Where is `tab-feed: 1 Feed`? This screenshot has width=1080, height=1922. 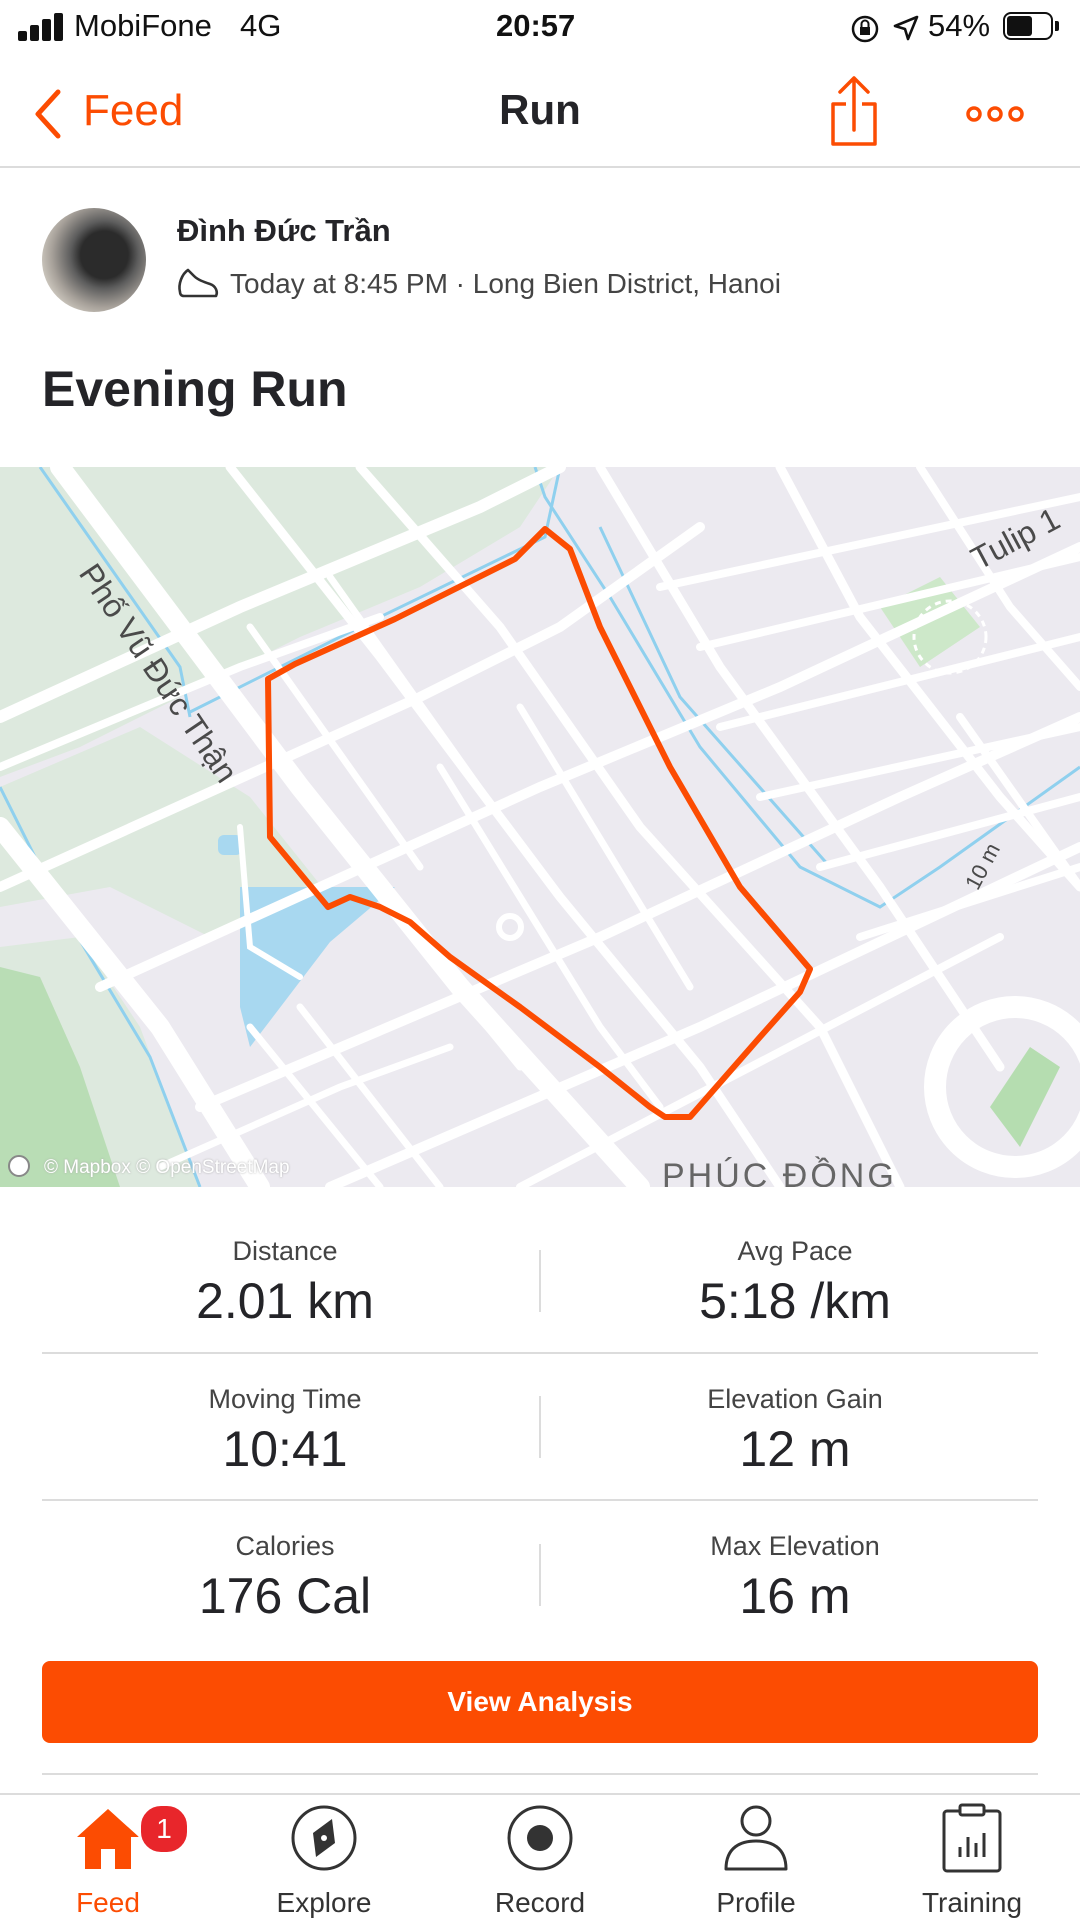 tab-feed: 1 Feed is located at coordinates (108, 1858).